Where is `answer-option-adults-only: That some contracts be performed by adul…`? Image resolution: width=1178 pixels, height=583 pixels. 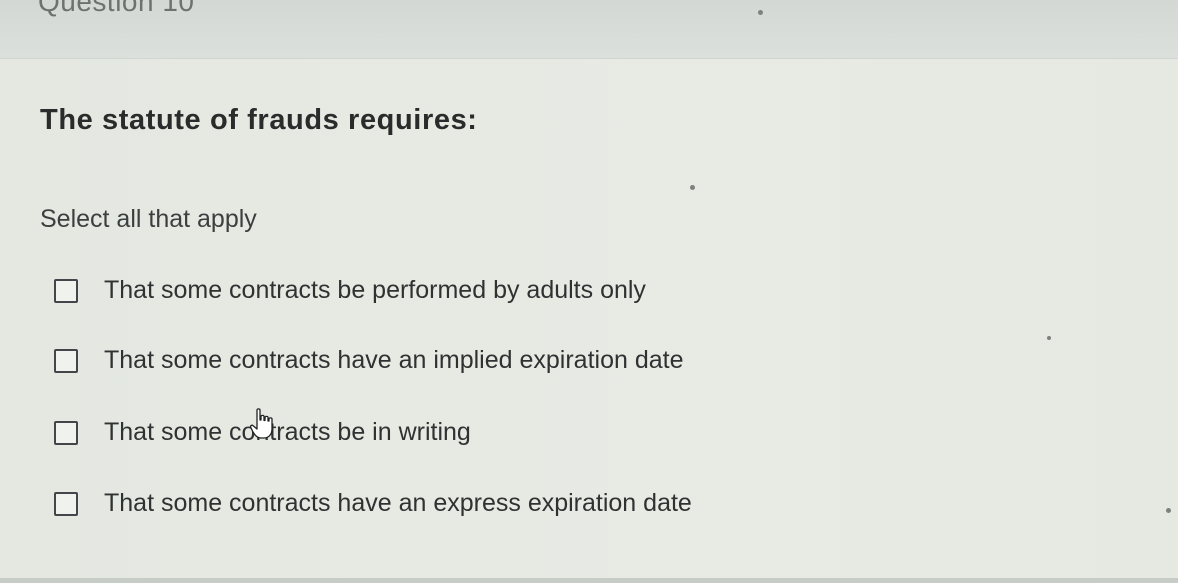
answer-option-adults-only: That some contracts be performed by adul… is located at coordinates (350, 290).